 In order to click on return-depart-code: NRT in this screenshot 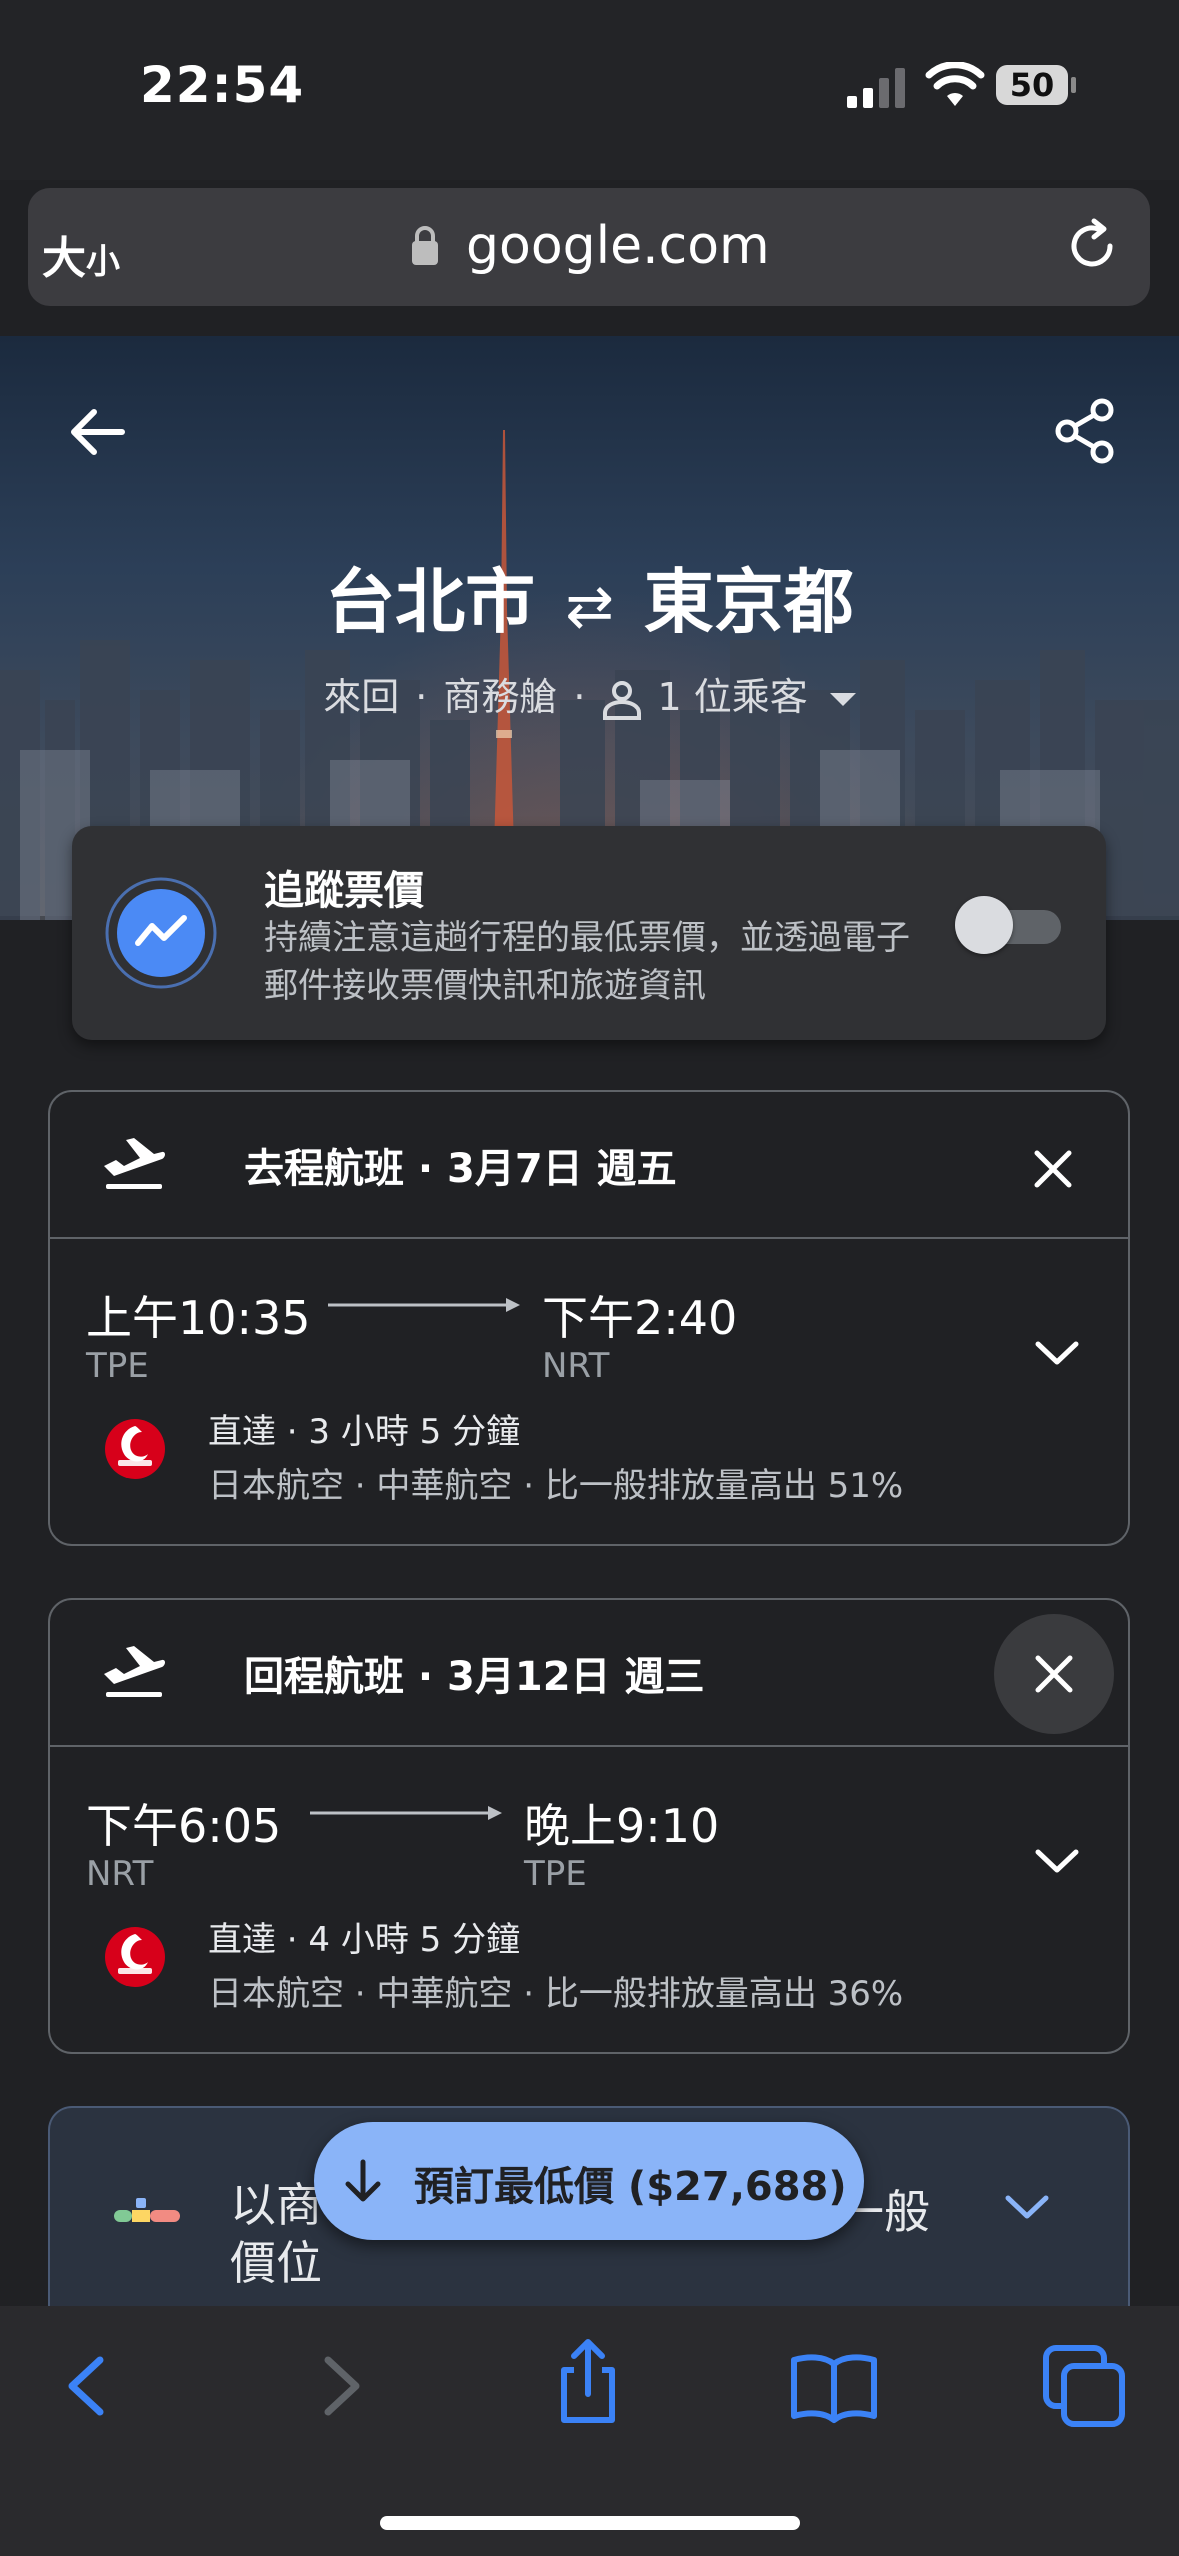, I will do `click(120, 1874)`.